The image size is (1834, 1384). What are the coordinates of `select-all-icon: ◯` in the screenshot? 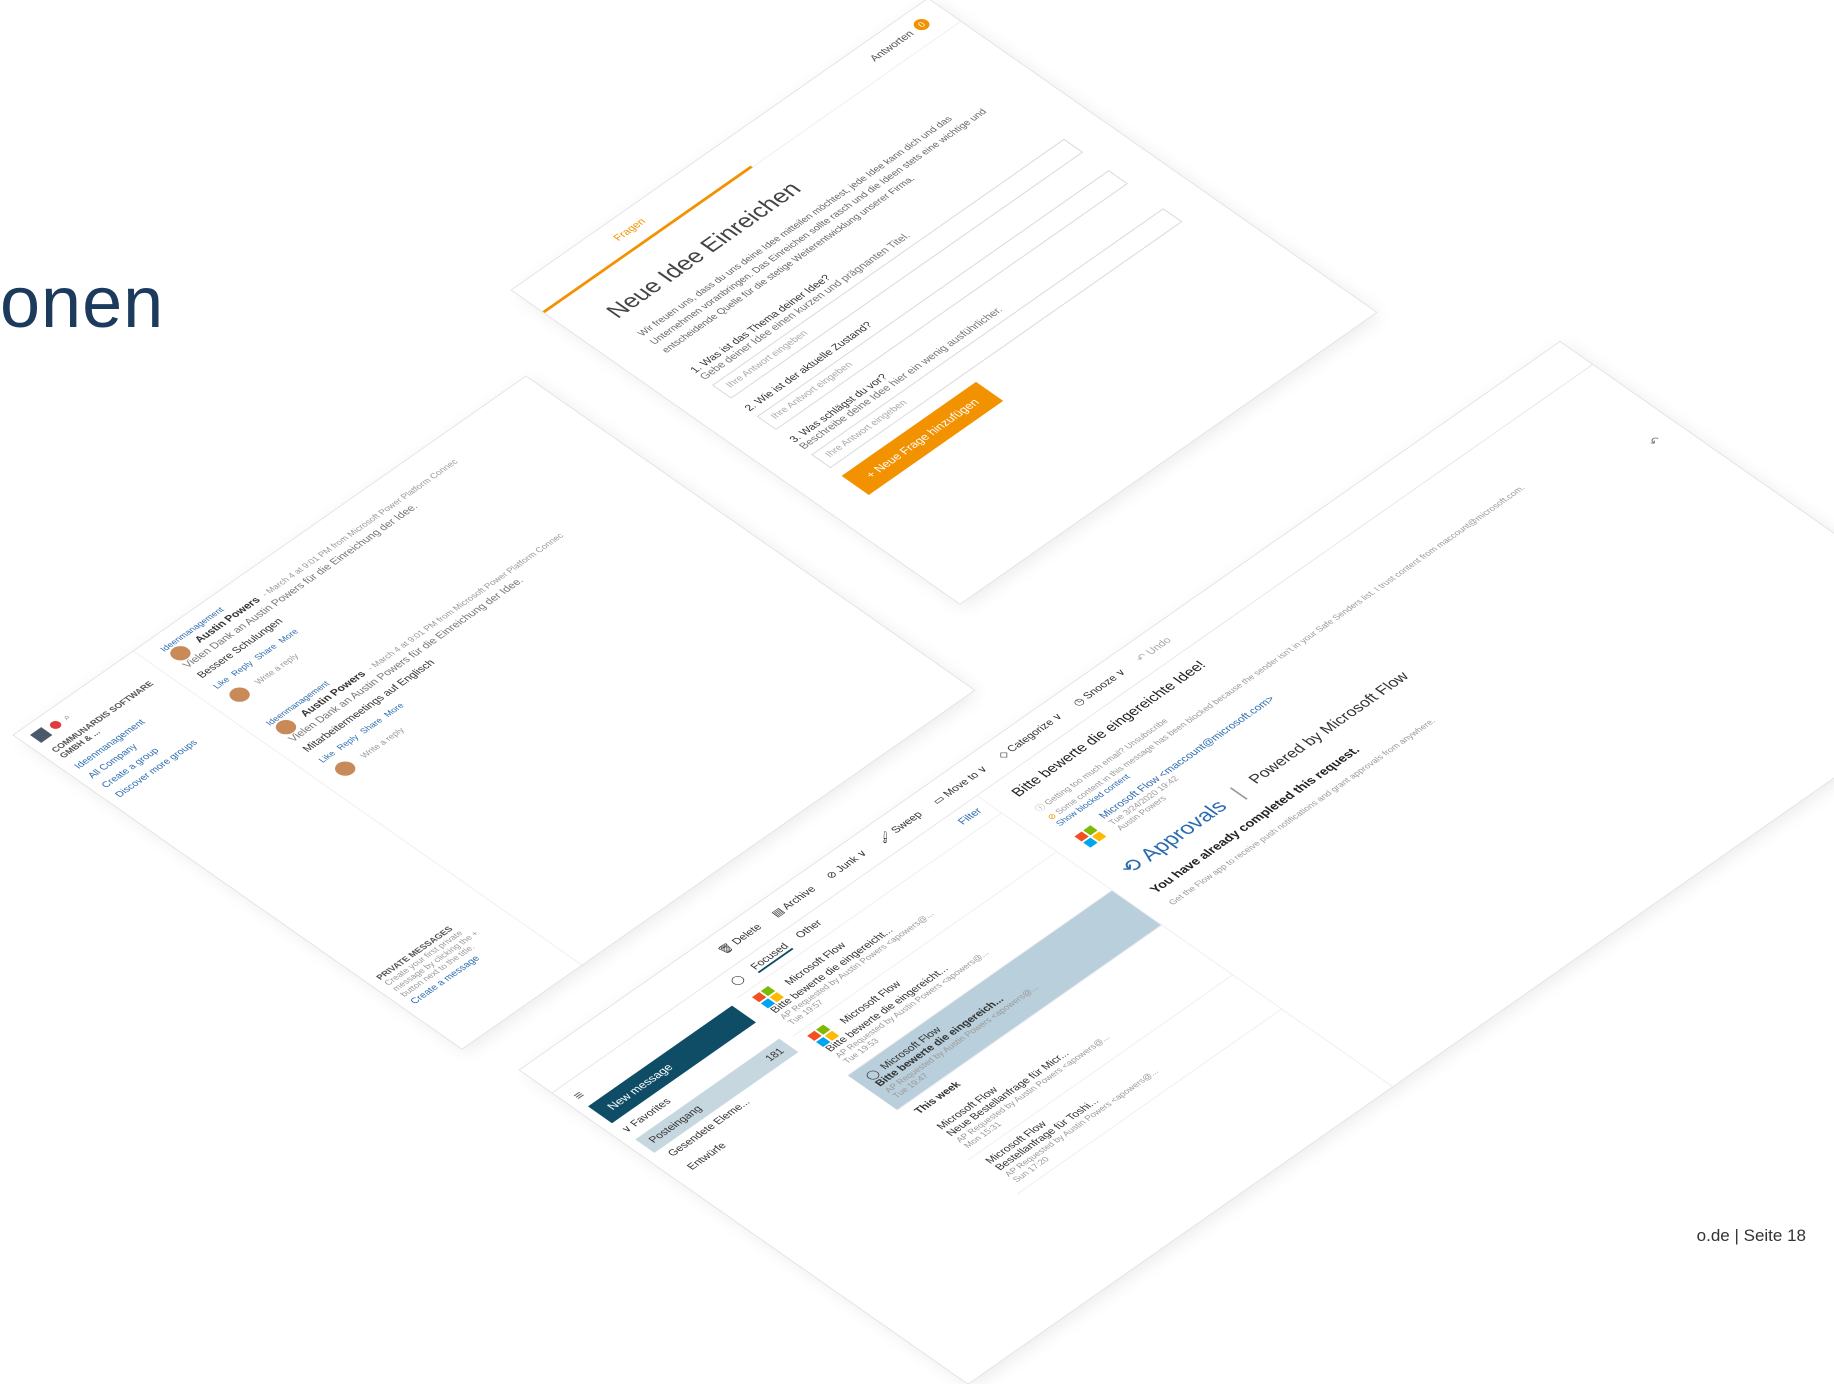 It's located at (737, 980).